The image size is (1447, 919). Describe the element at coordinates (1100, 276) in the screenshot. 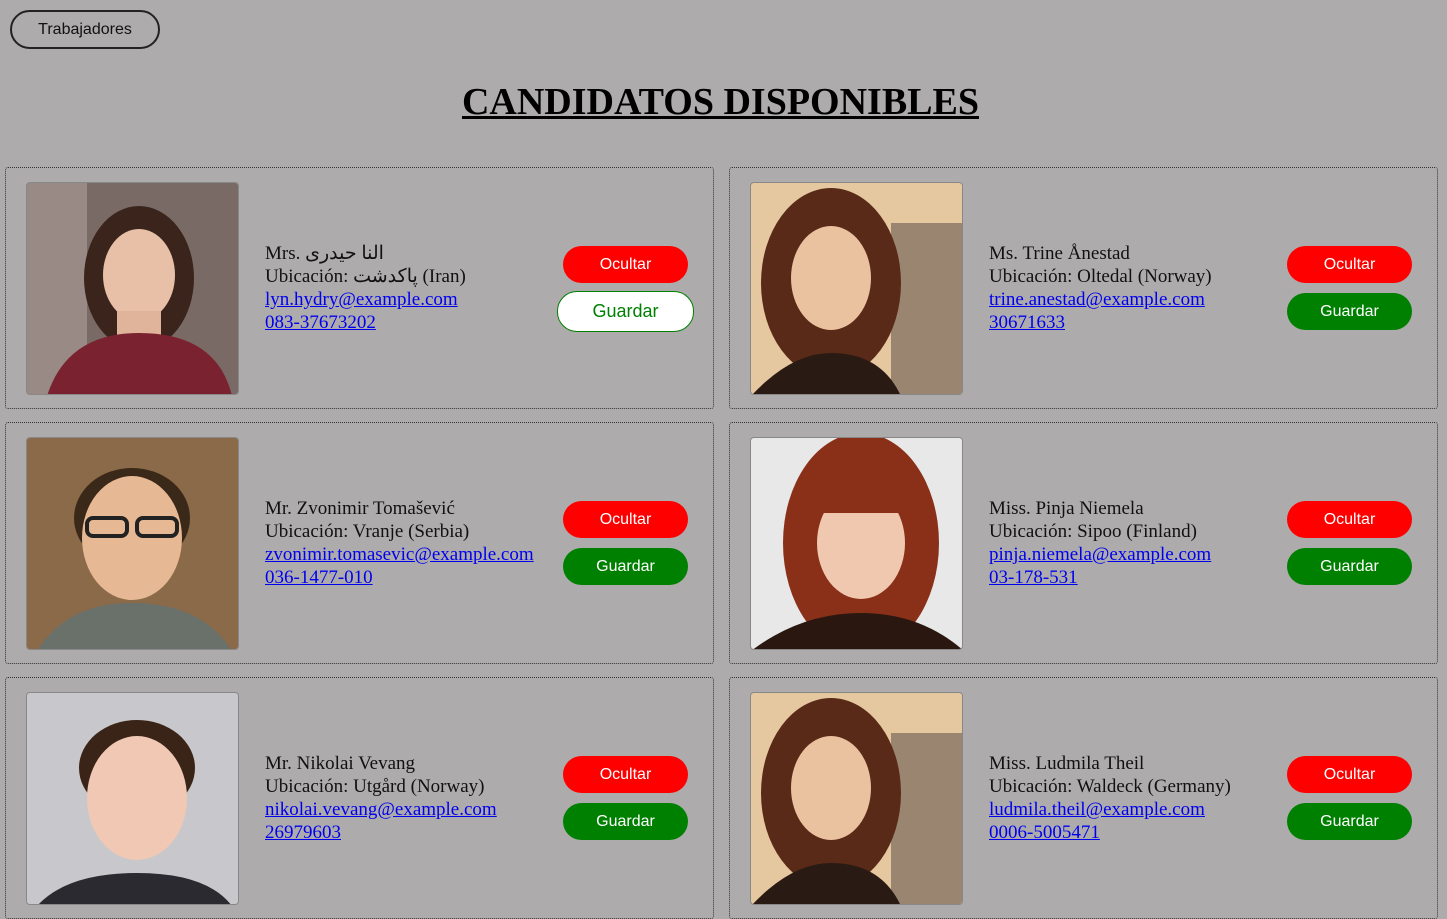

I see `candidate-location: Ubicación: Oltedal (Norway)` at that location.